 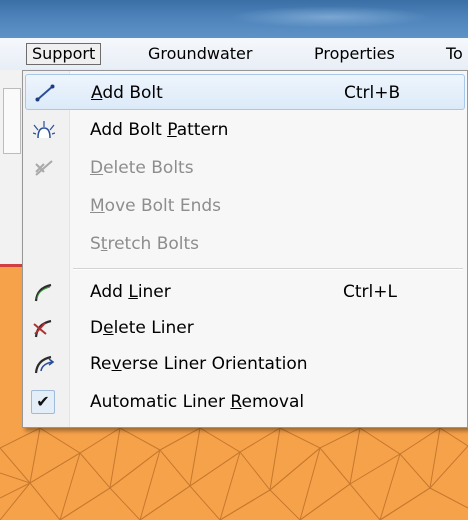 I want to click on menu-bar: Support Groundwater Properties To, so click(x=234, y=54).